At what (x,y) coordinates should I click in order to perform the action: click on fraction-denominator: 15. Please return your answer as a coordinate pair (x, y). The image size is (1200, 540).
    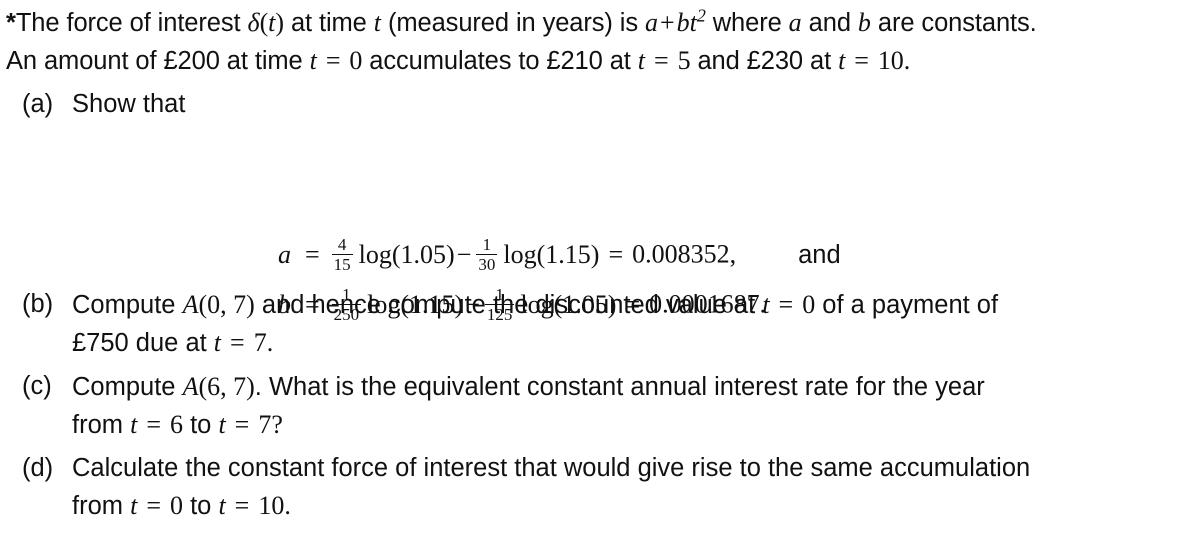
    Looking at the image, I should click on (342, 265).